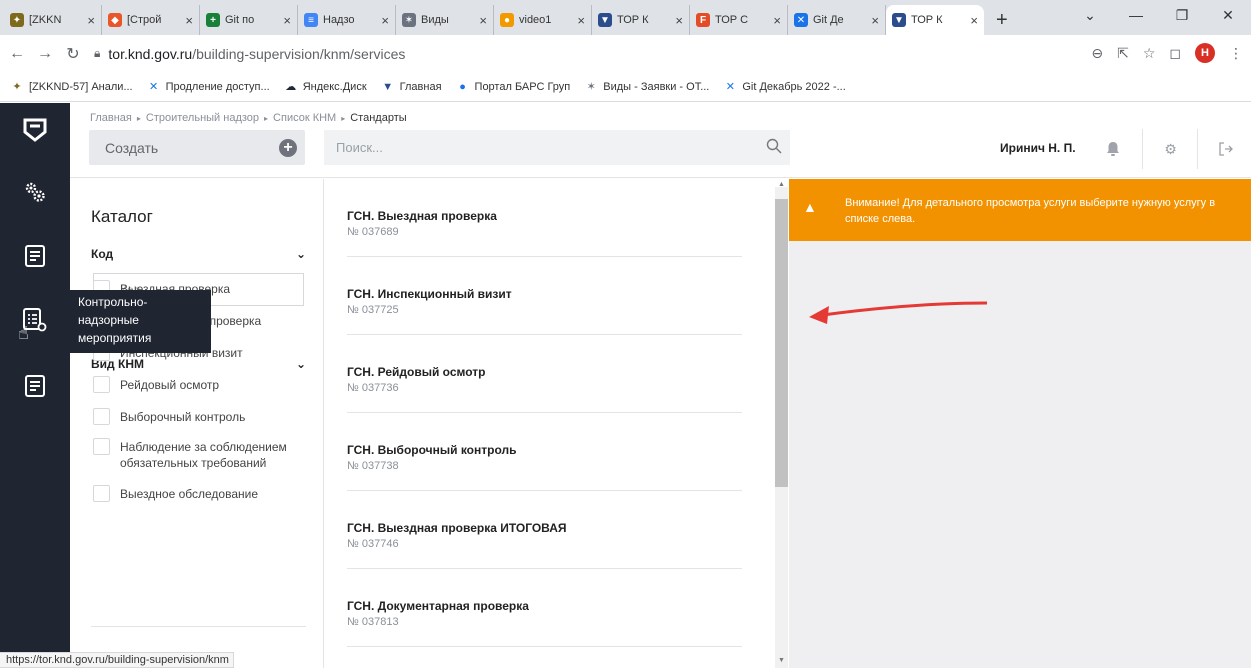 The image size is (1251, 668). Describe the element at coordinates (1090, 15) in the screenshot. I see `tab-search-icon: ⌄` at that location.